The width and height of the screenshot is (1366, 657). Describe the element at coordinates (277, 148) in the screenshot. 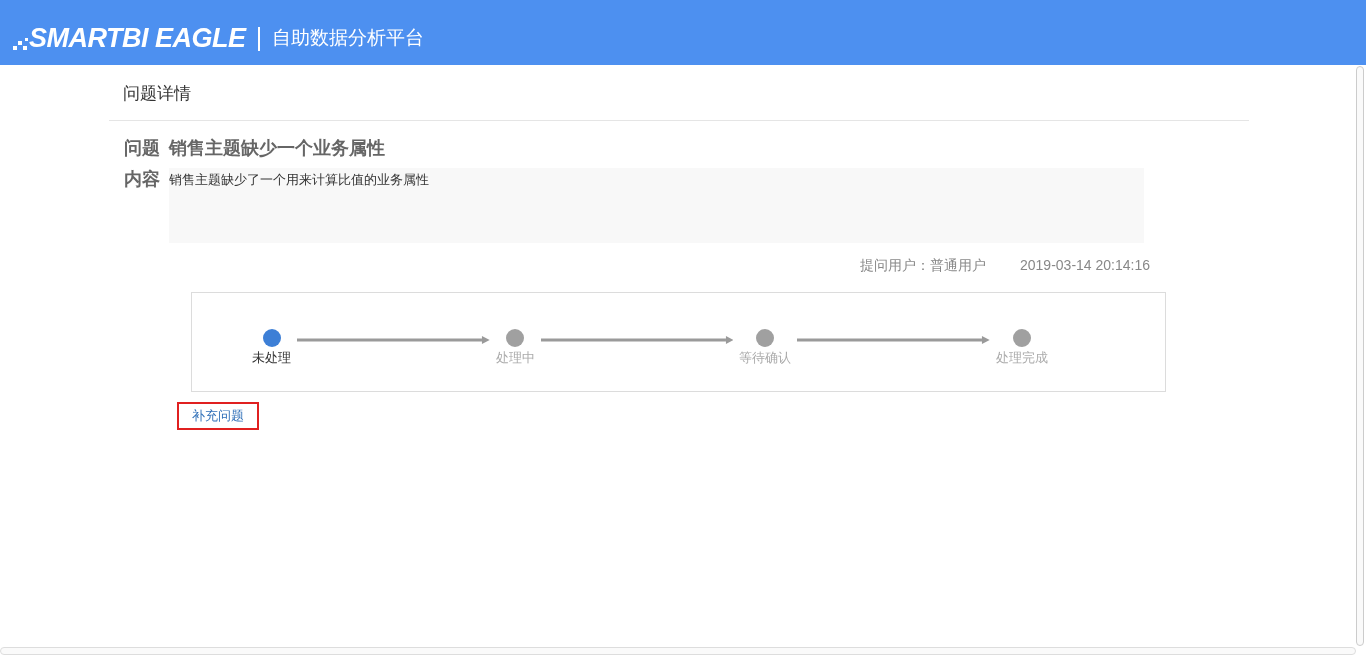

I see `question-title: 销售主题缺少一个业务属性` at that location.